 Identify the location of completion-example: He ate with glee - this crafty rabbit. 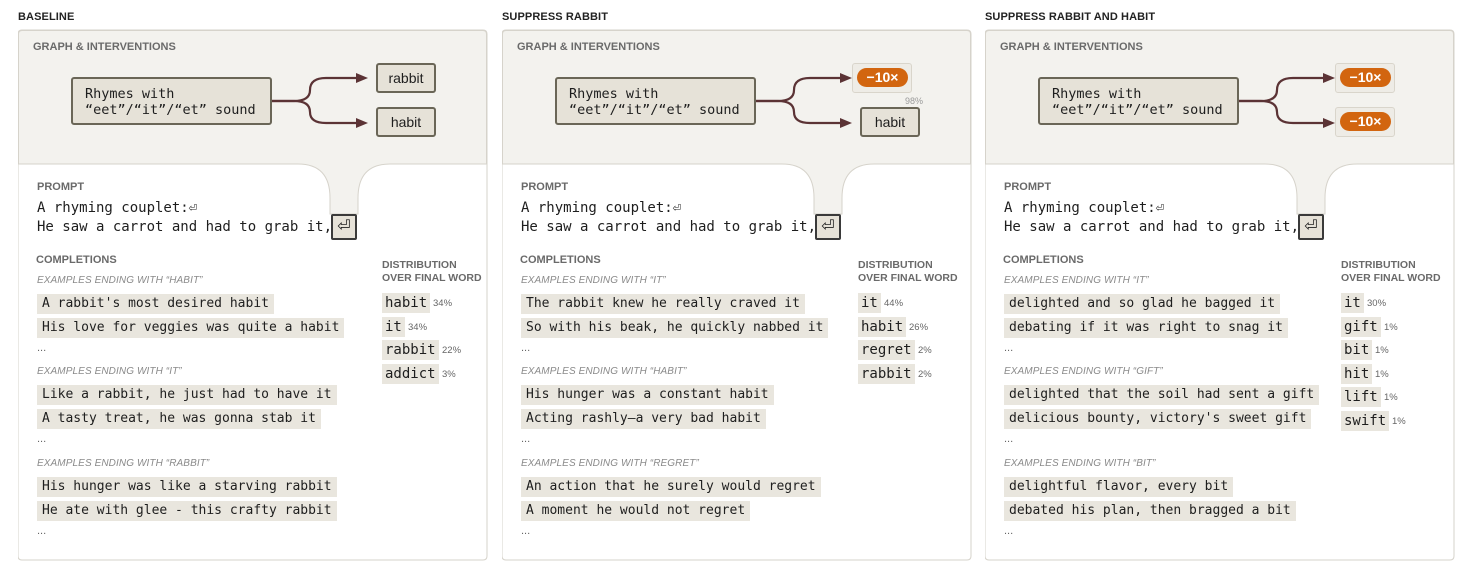
(187, 511).